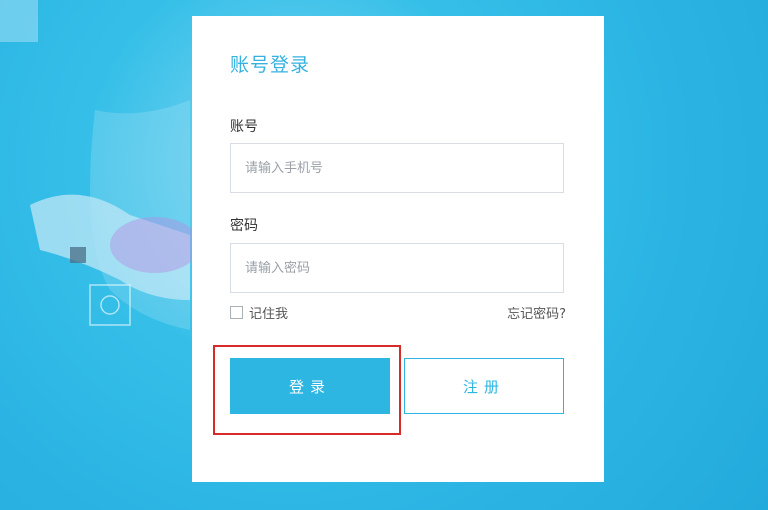 This screenshot has width=768, height=510. I want to click on glow-shape, so click(140, 215).